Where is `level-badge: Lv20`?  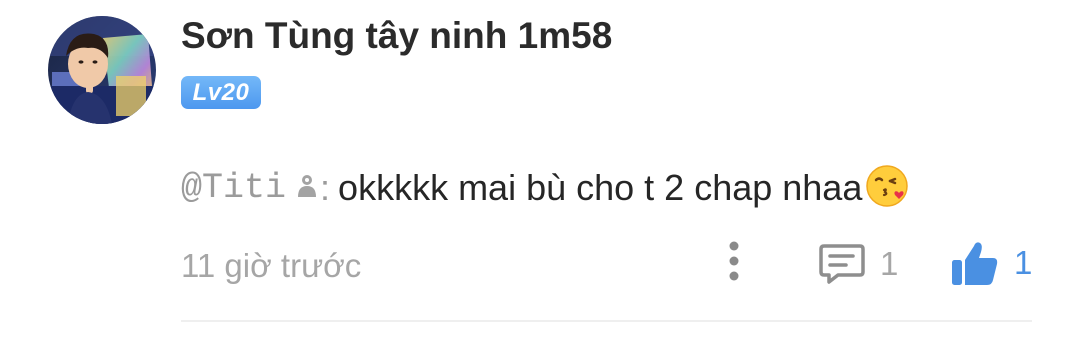
level-badge: Lv20 is located at coordinates (221, 92).